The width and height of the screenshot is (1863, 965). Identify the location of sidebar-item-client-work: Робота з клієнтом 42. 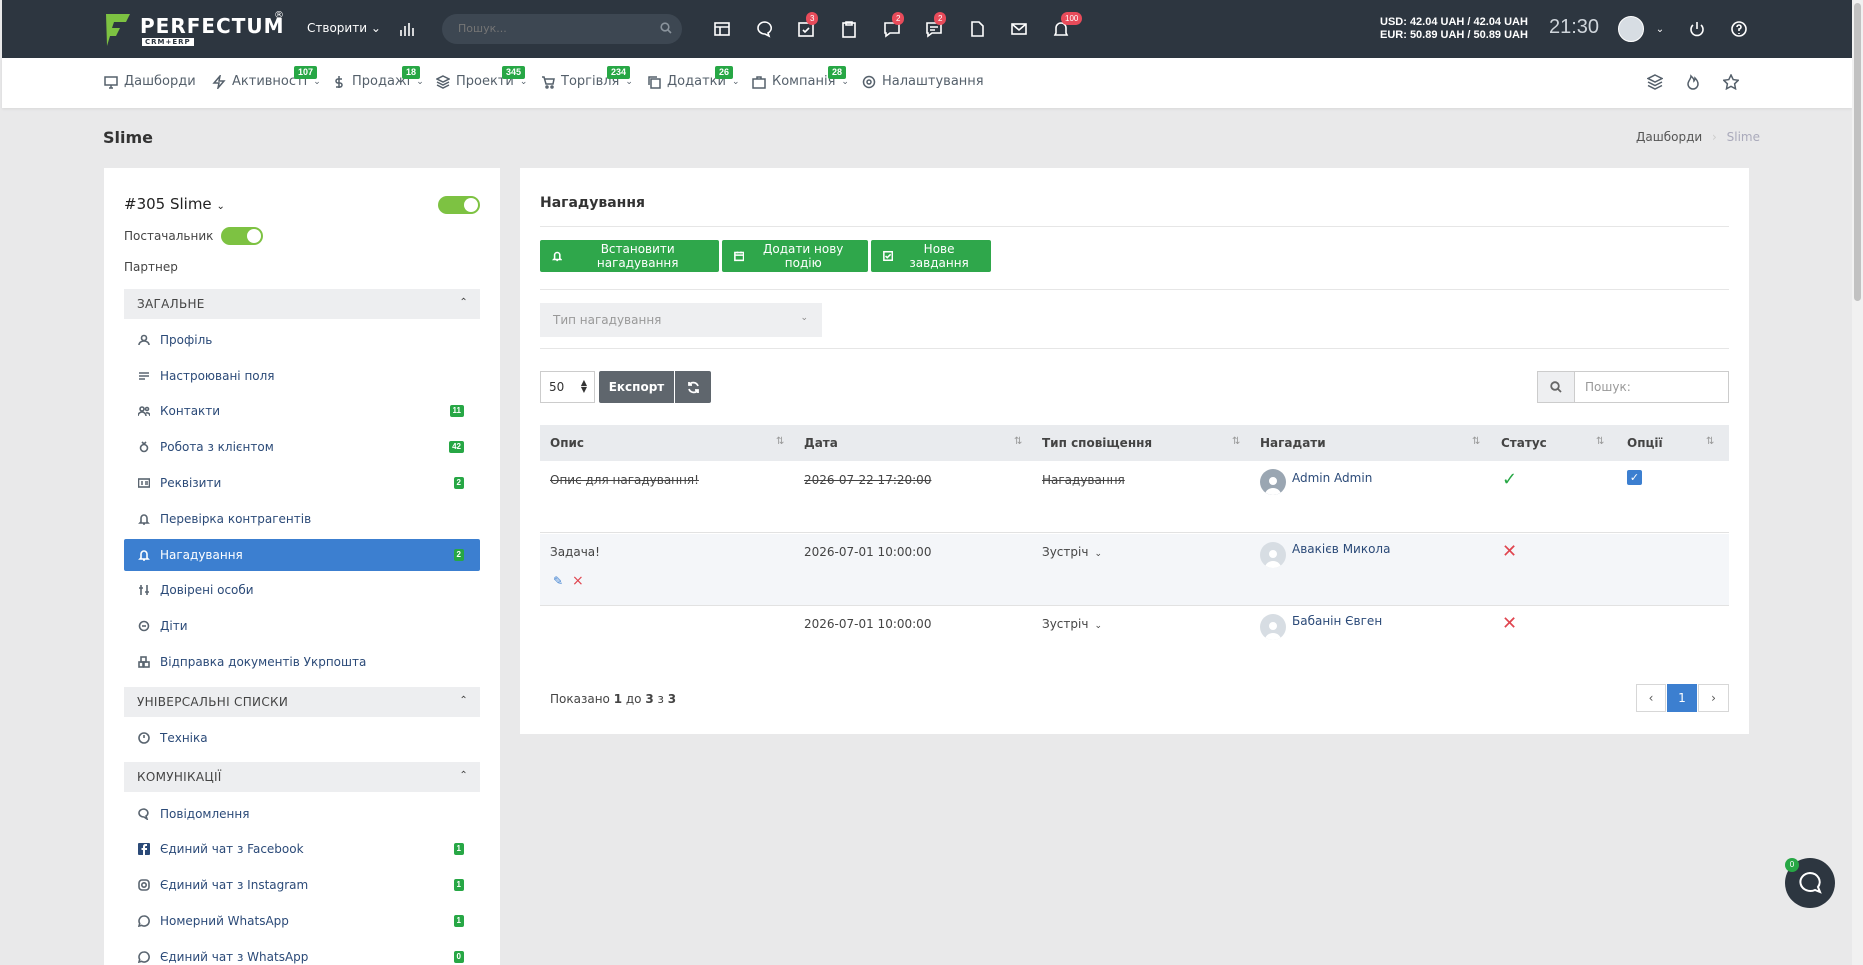
(302, 447).